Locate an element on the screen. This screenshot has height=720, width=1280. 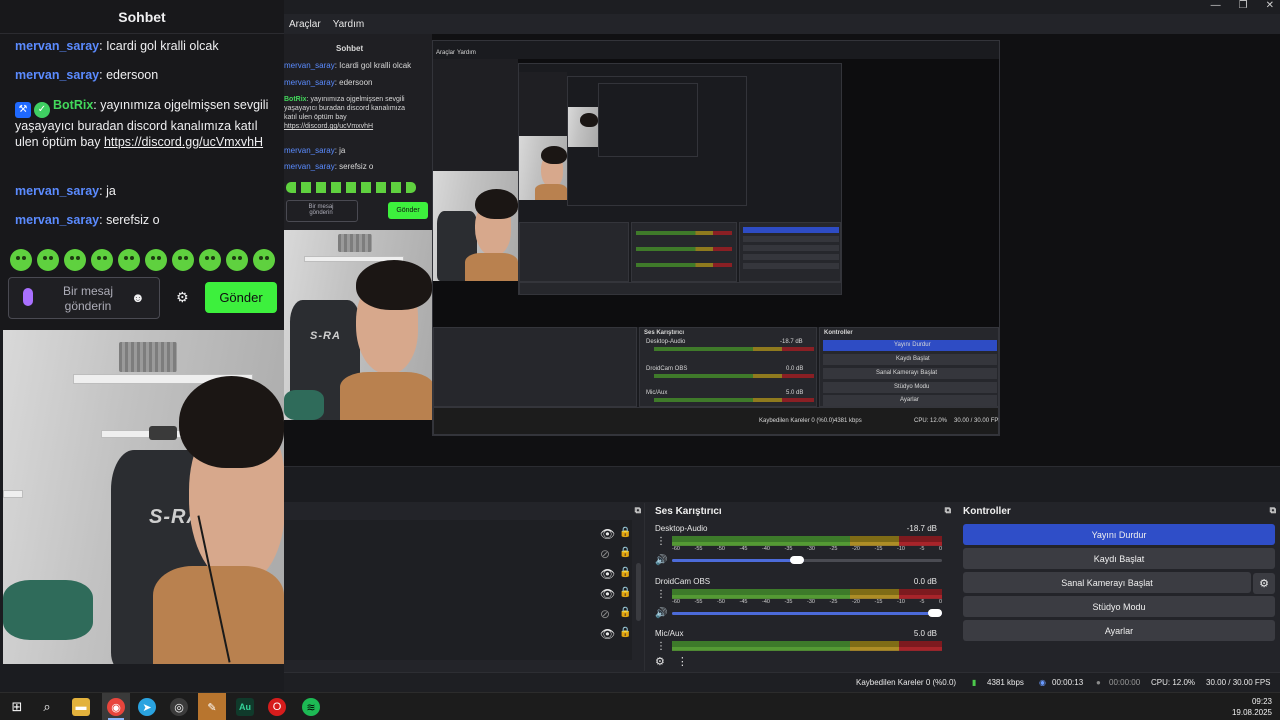
studio-mode-button: Stüdyo Modu is located at coordinates (1119, 606).